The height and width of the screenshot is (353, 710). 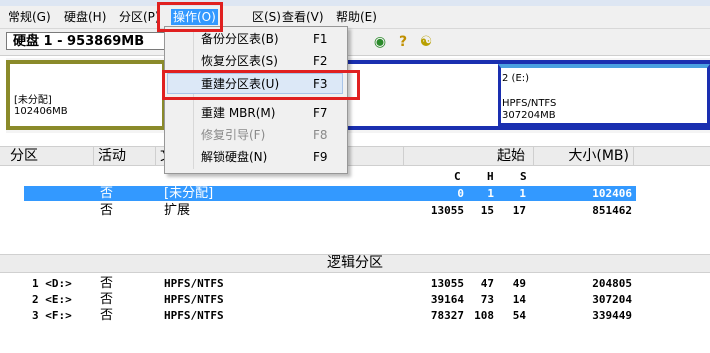 What do you see at coordinates (529, 103) in the screenshot?
I see `segment-fs: HPFS/NTFS` at bounding box center [529, 103].